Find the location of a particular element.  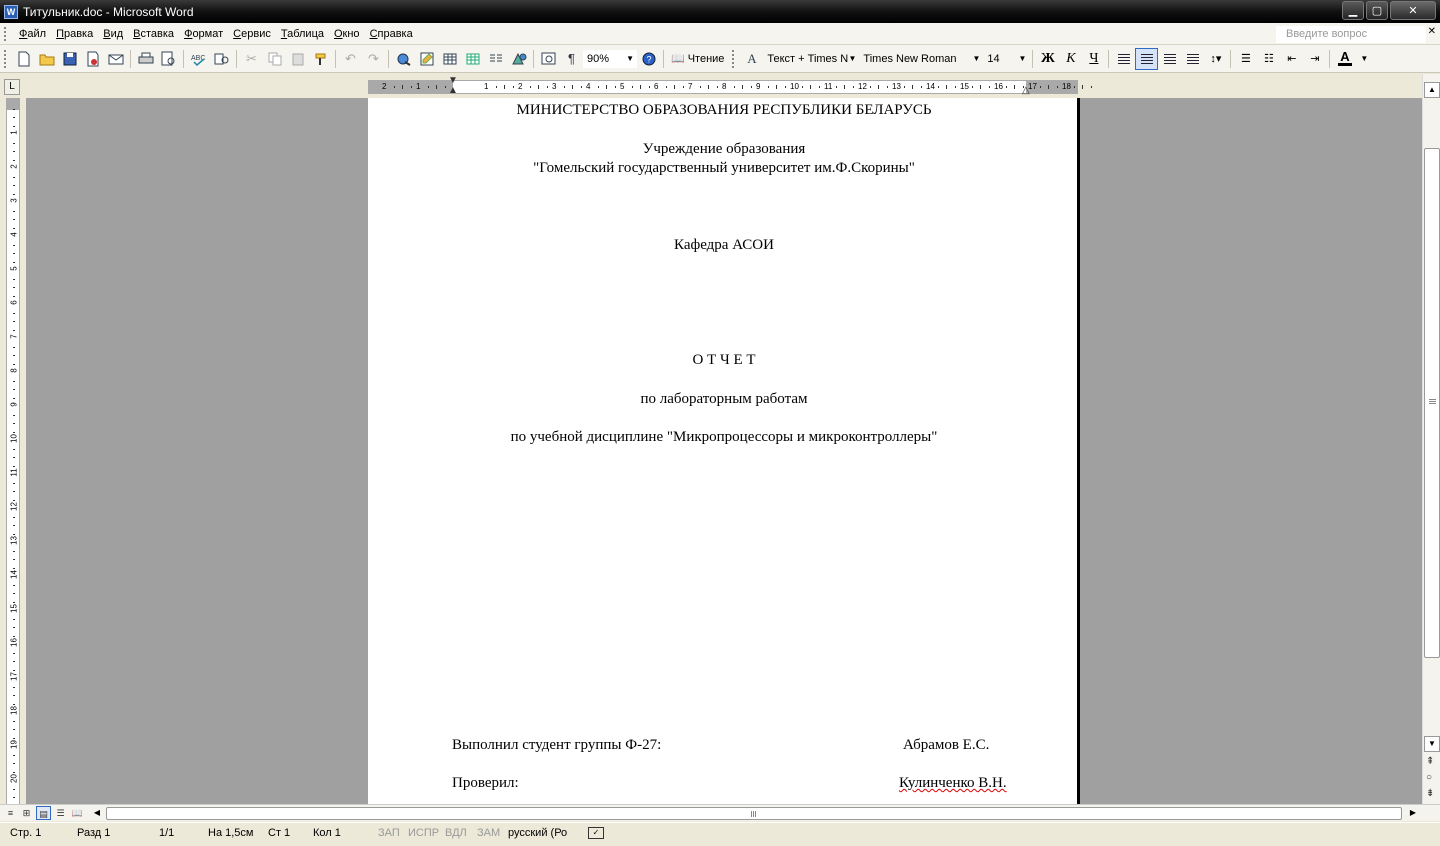

reading-layout-icon: 📖 is located at coordinates (77, 813).